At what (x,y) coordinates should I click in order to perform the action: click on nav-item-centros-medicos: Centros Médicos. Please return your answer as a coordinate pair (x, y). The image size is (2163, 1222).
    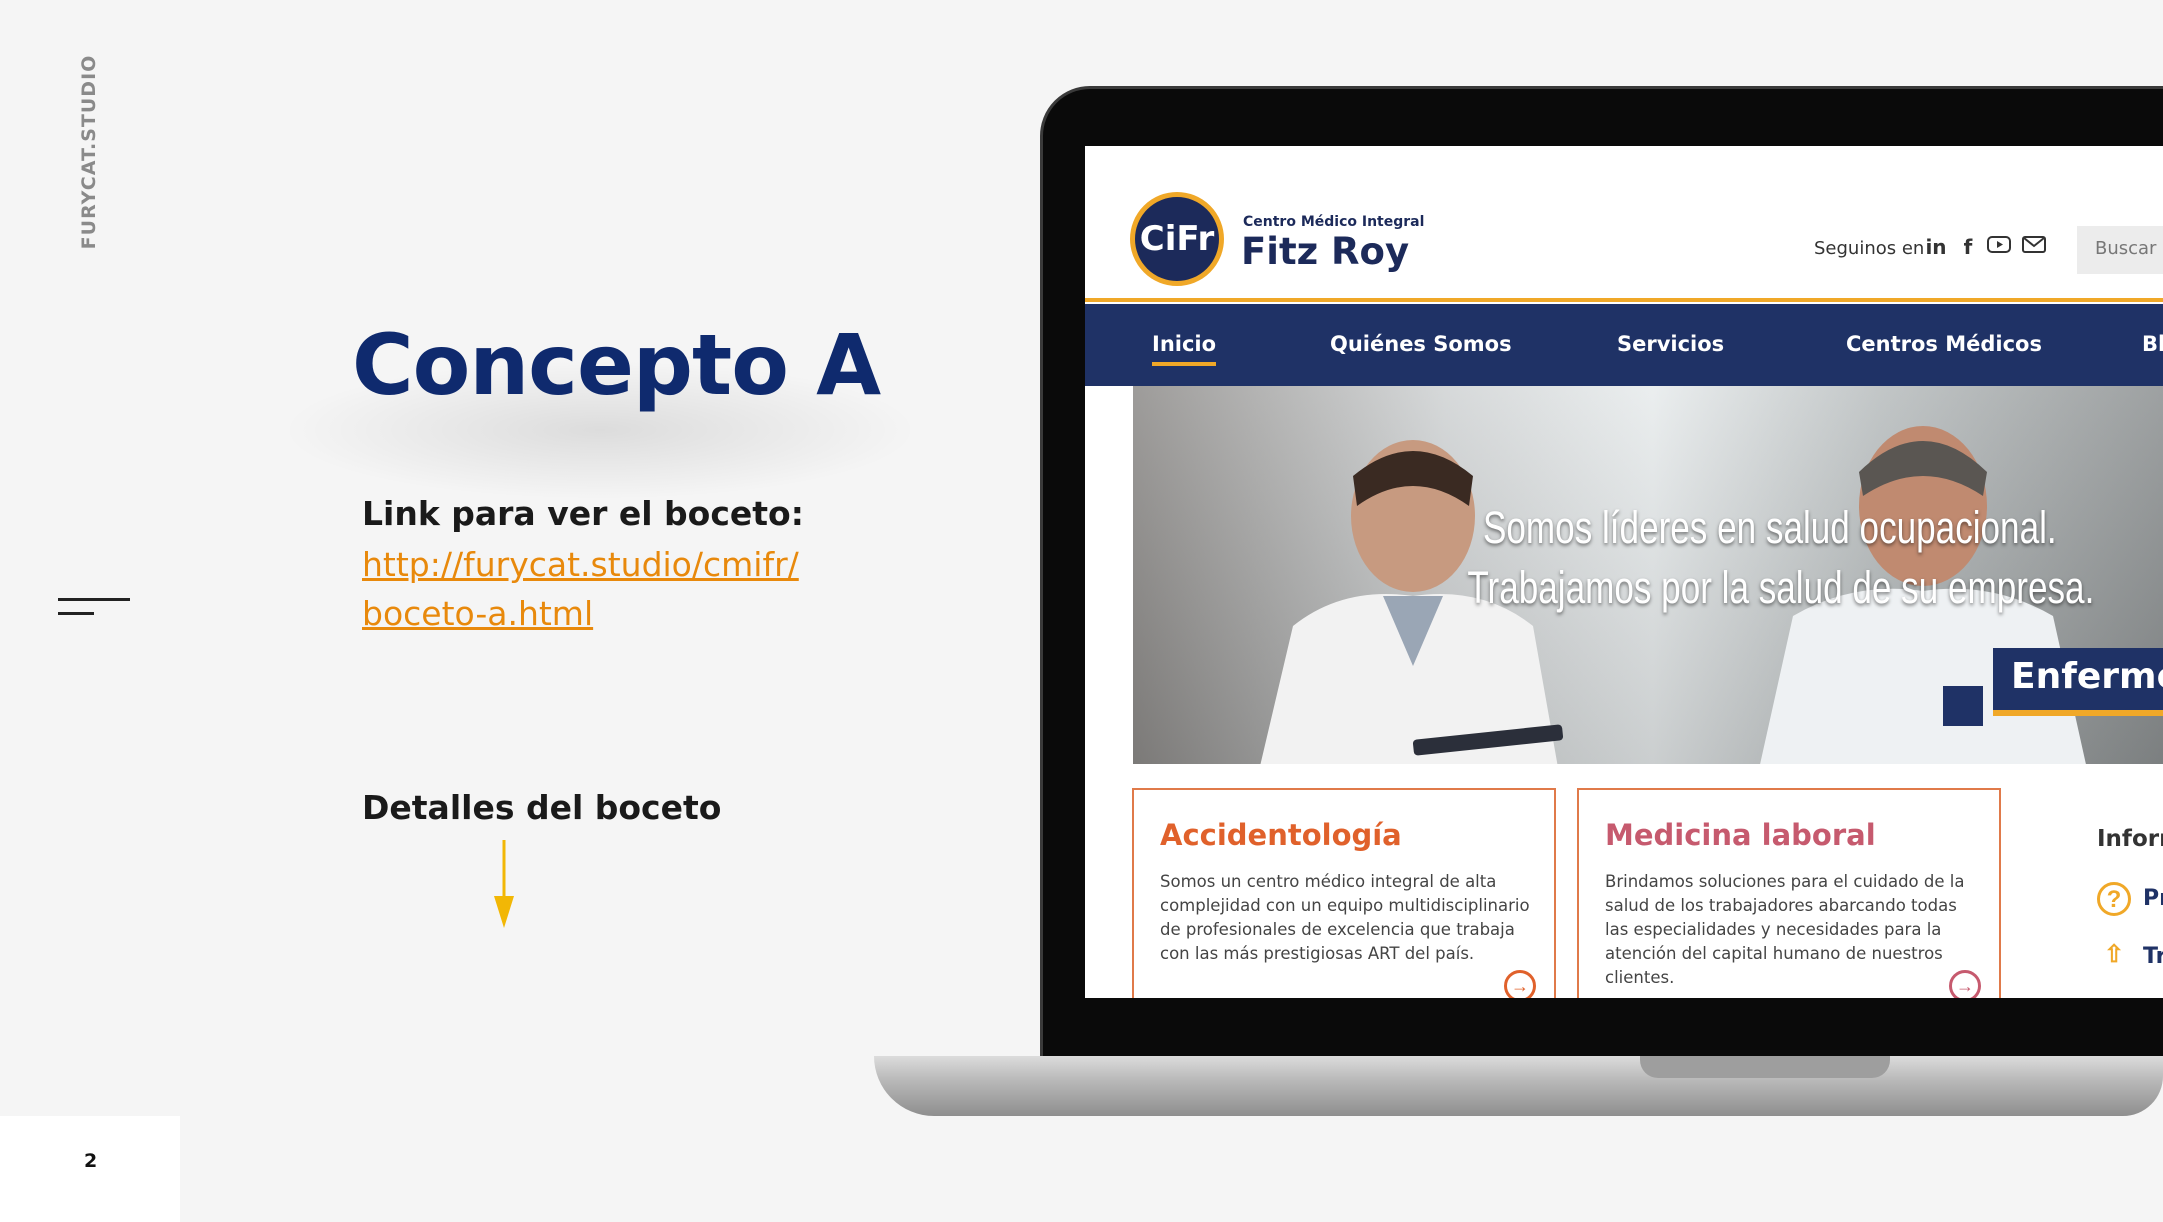
    Looking at the image, I should click on (1944, 344).